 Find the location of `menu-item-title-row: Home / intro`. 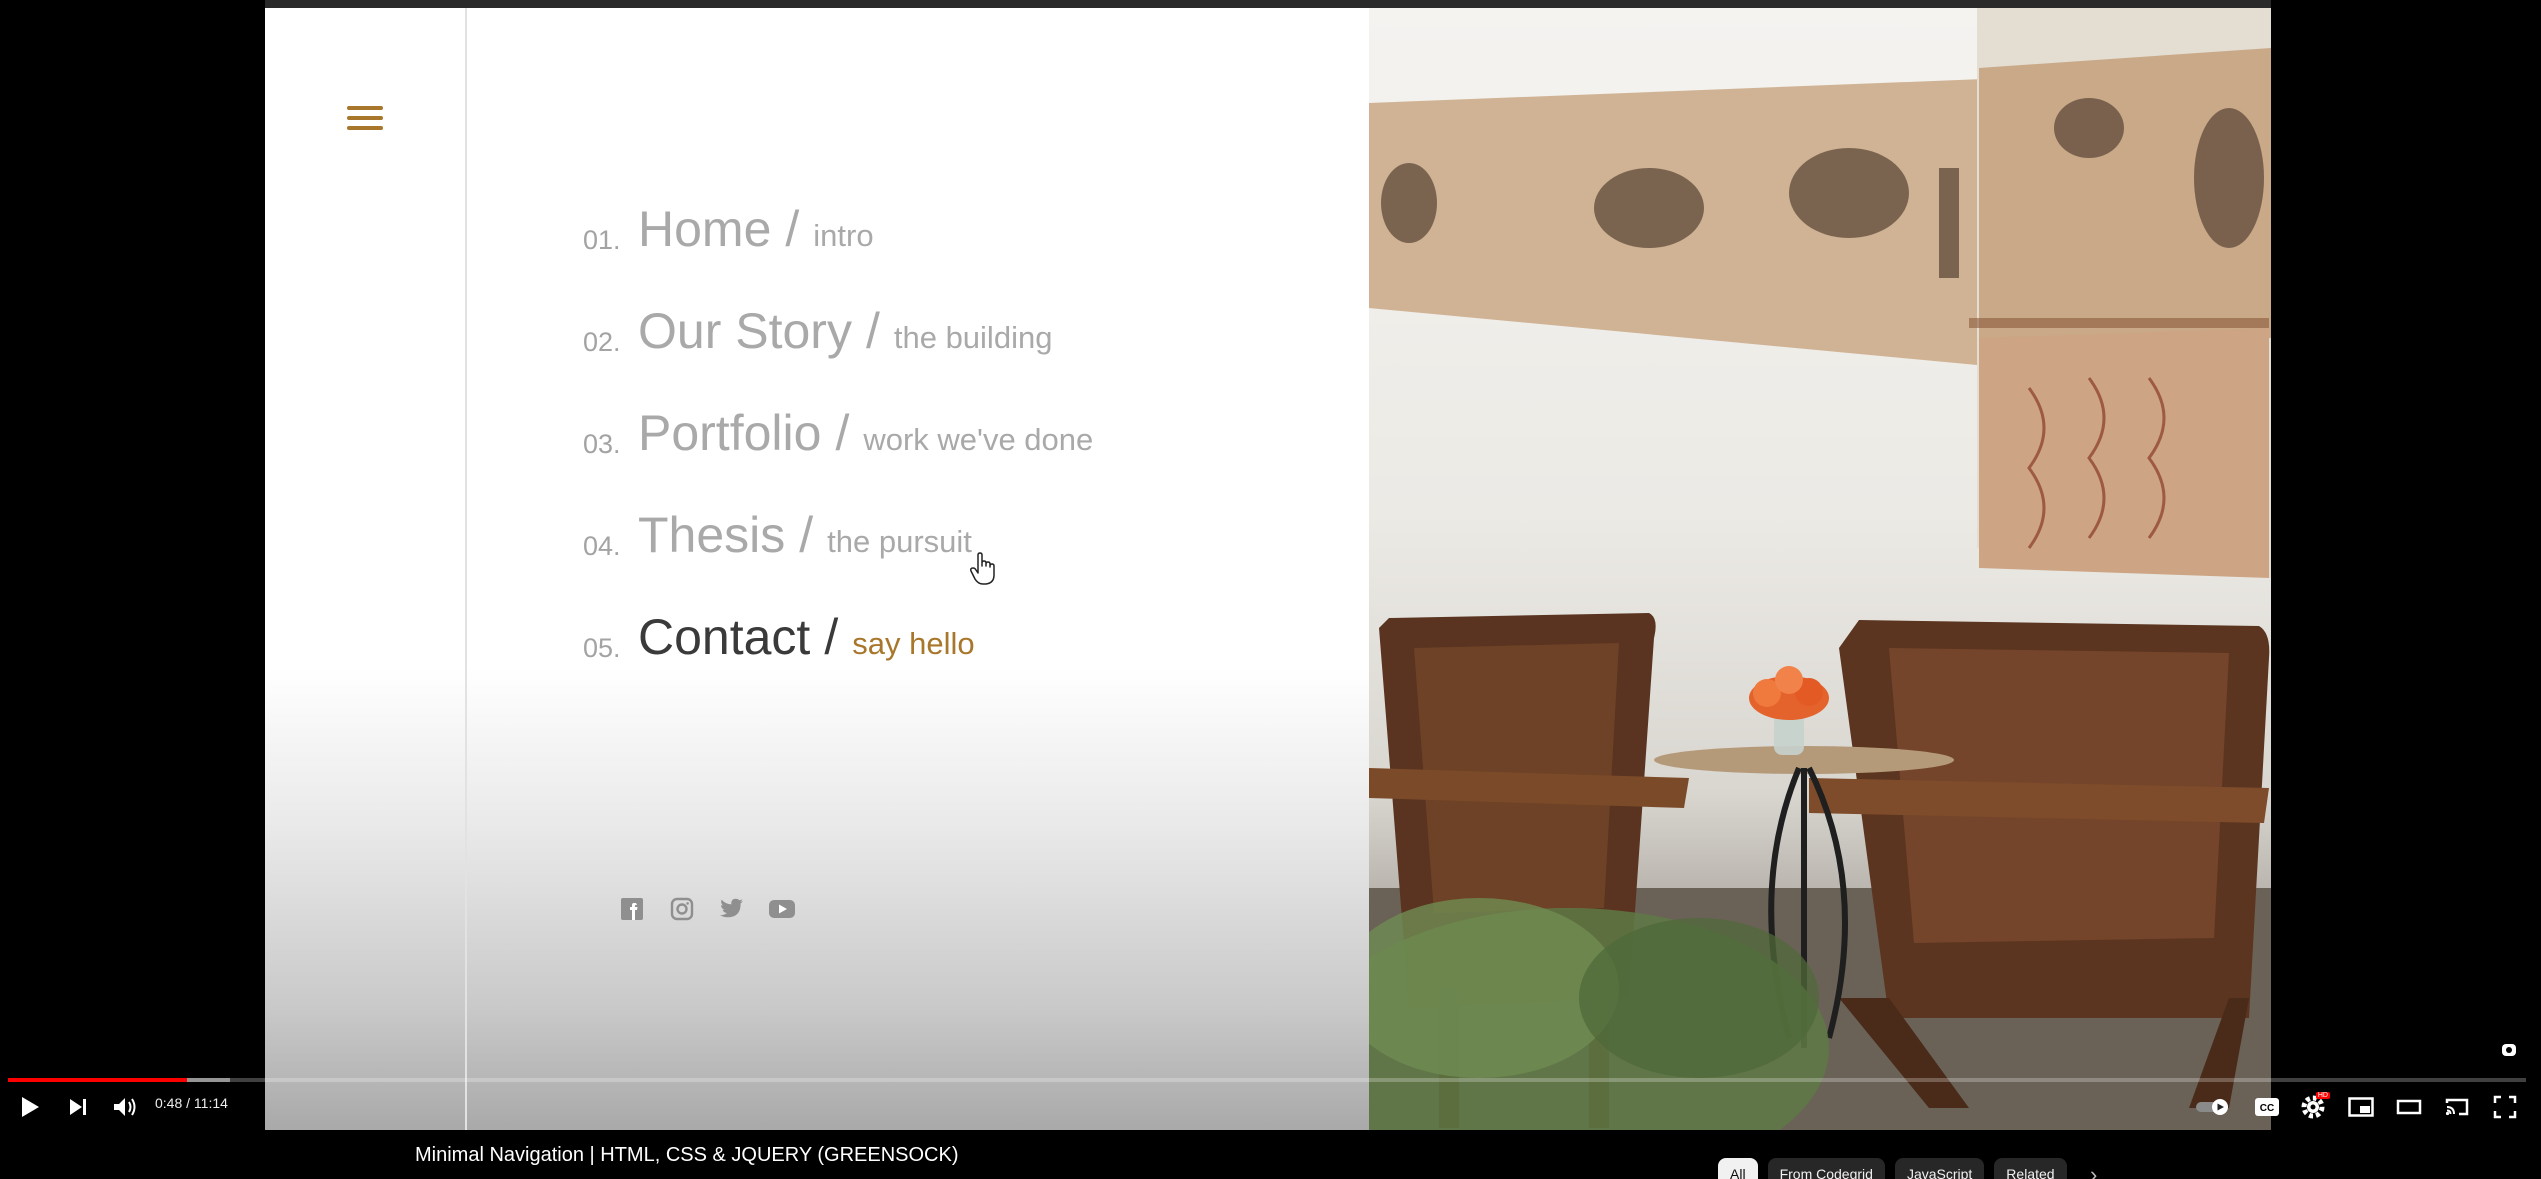

menu-item-title-row: Home / intro is located at coordinates (756, 229).